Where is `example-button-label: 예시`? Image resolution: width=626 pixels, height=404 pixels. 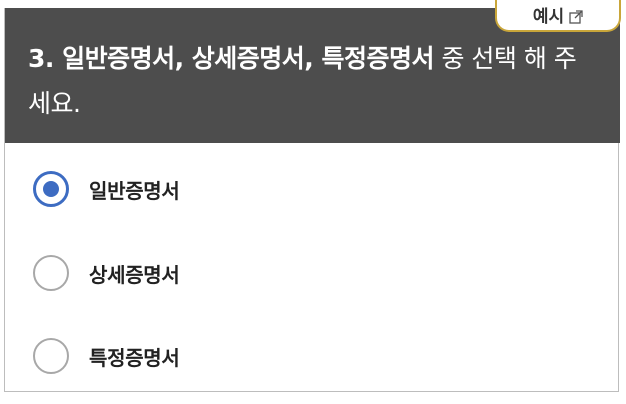 example-button-label: 예시 is located at coordinates (548, 17).